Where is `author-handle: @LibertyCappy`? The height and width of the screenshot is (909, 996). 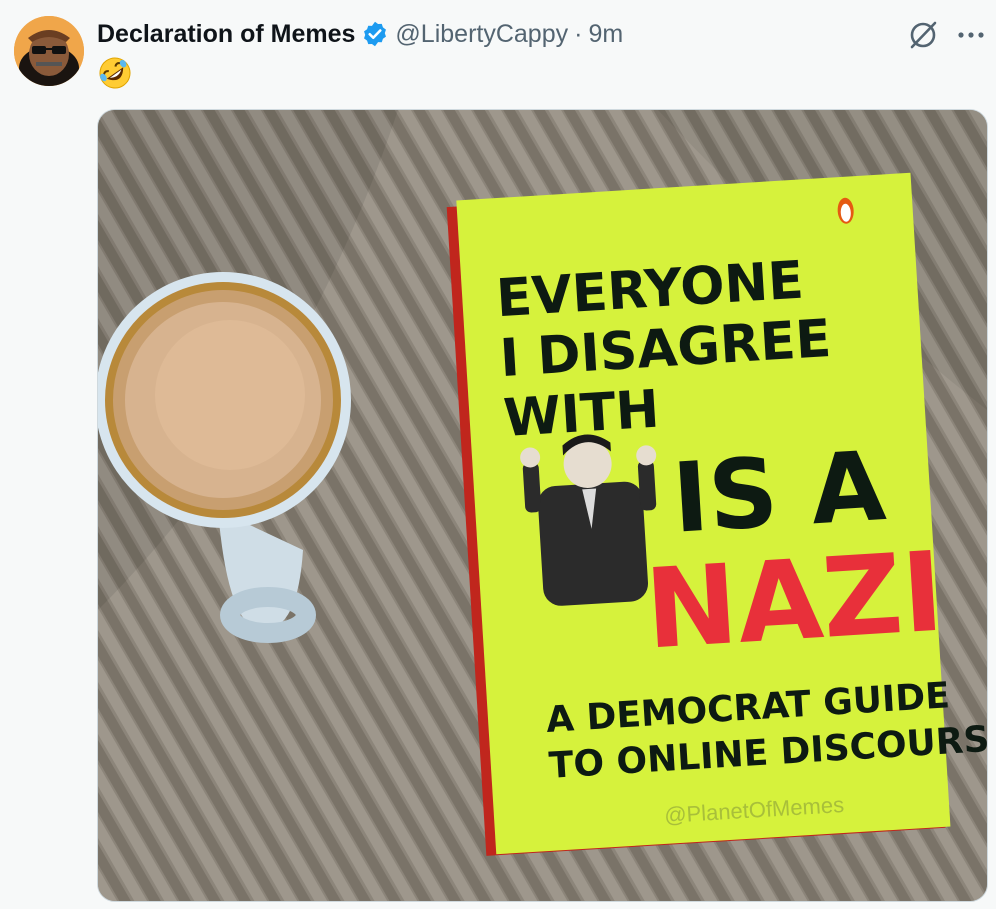
author-handle: @LibertyCappy is located at coordinates (481, 34).